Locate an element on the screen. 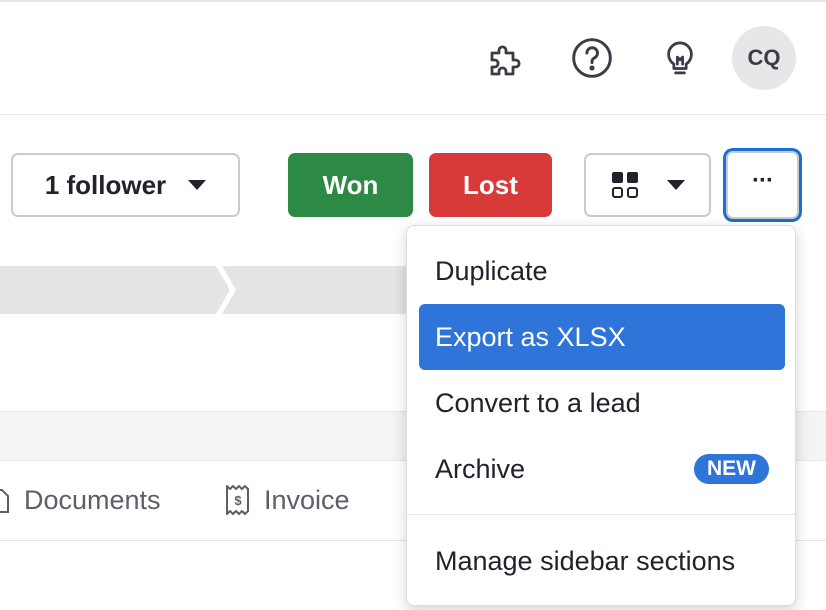 The width and height of the screenshot is (826, 610). lightbulb-icon is located at coordinates (680, 58).